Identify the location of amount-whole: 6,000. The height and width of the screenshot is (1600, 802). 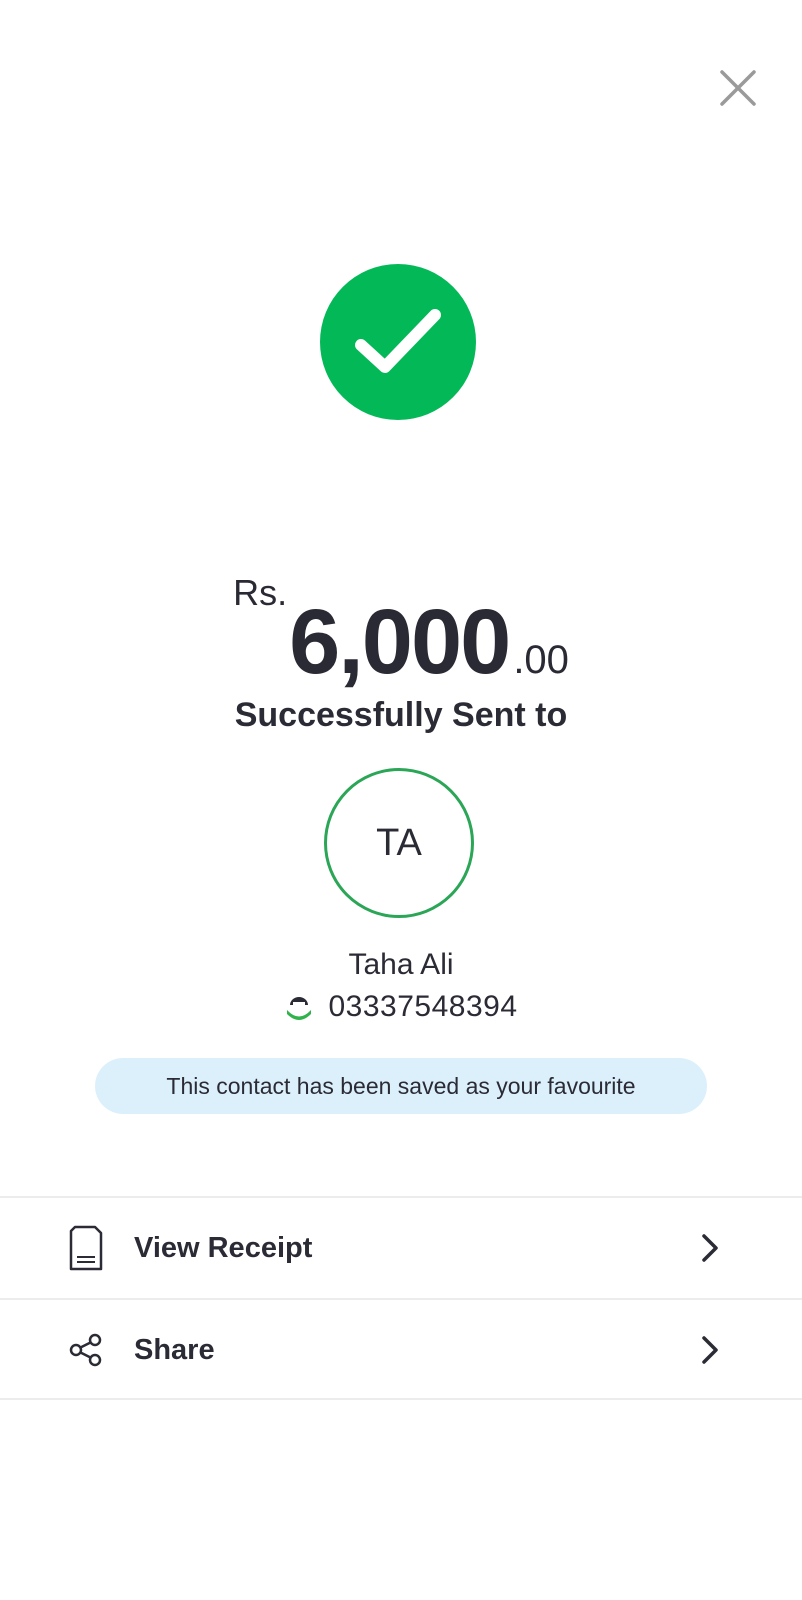
(400, 642).